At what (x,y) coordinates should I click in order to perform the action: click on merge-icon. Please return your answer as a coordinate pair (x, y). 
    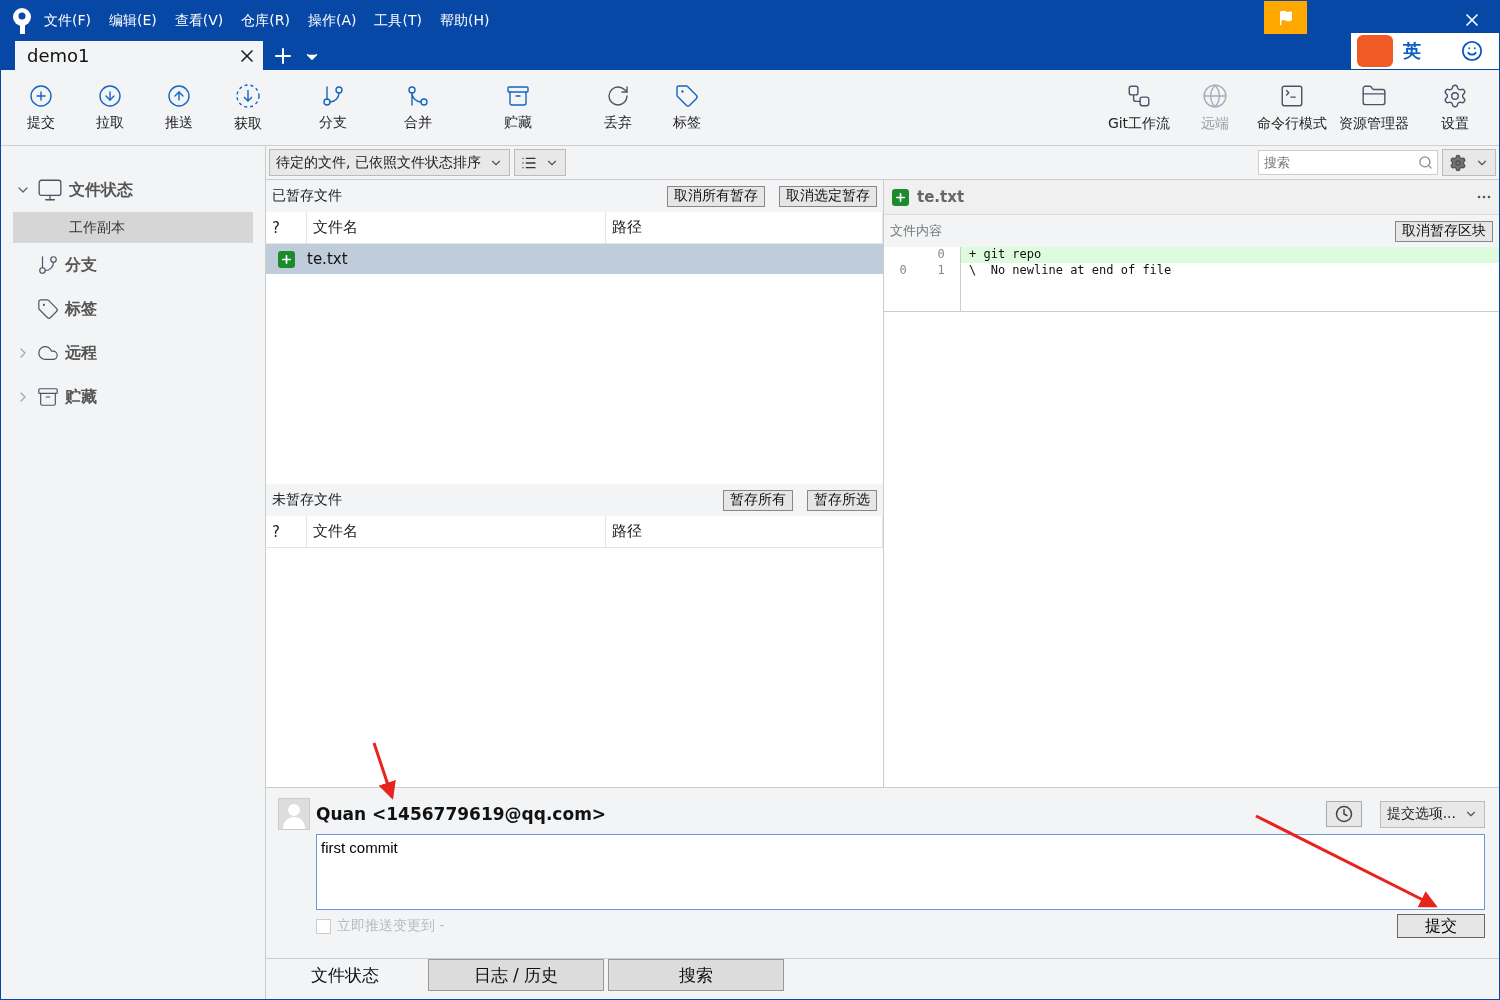
    Looking at the image, I should click on (418, 95).